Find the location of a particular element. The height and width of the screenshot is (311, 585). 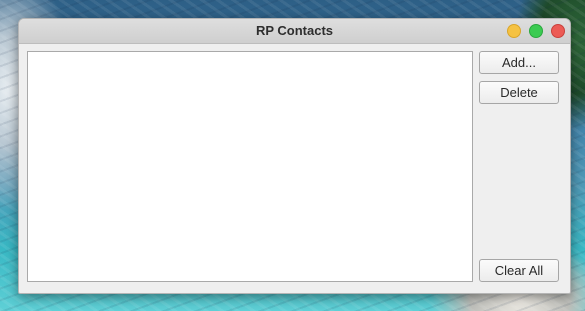

window-title: RP Contacts is located at coordinates (294, 30).